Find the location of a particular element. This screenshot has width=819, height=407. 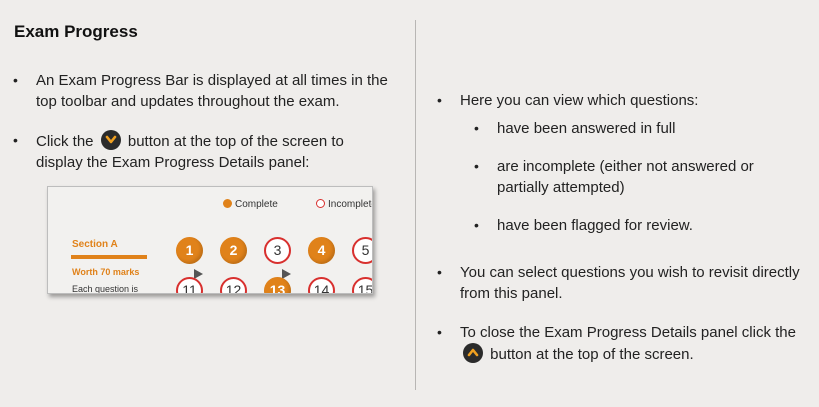

chevron-up-icon is located at coordinates (473, 352).